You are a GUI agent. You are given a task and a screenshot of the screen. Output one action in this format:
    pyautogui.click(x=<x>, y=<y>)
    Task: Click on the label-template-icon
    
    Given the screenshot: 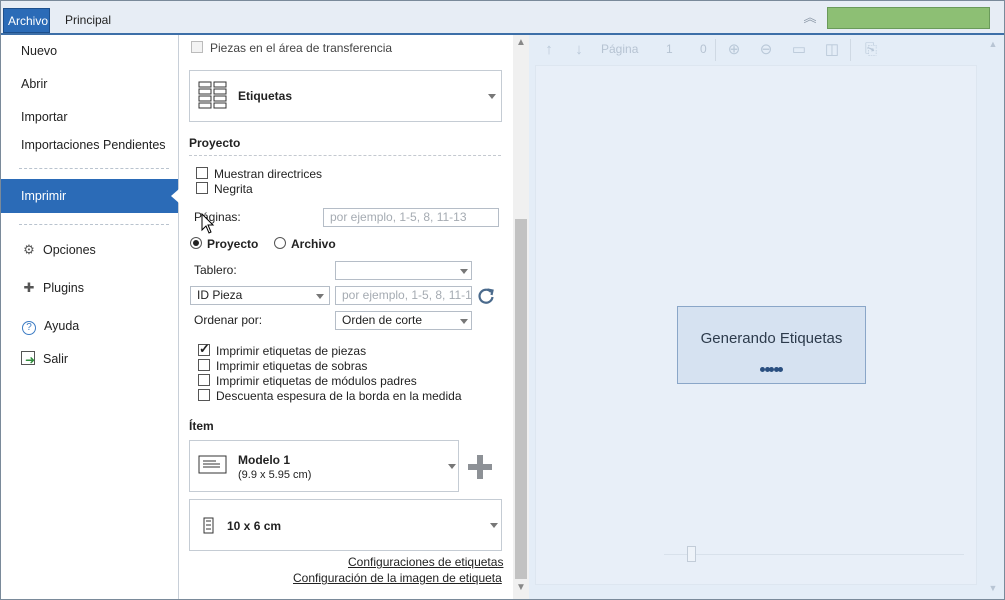 What is the action you would take?
    pyautogui.click(x=212, y=464)
    